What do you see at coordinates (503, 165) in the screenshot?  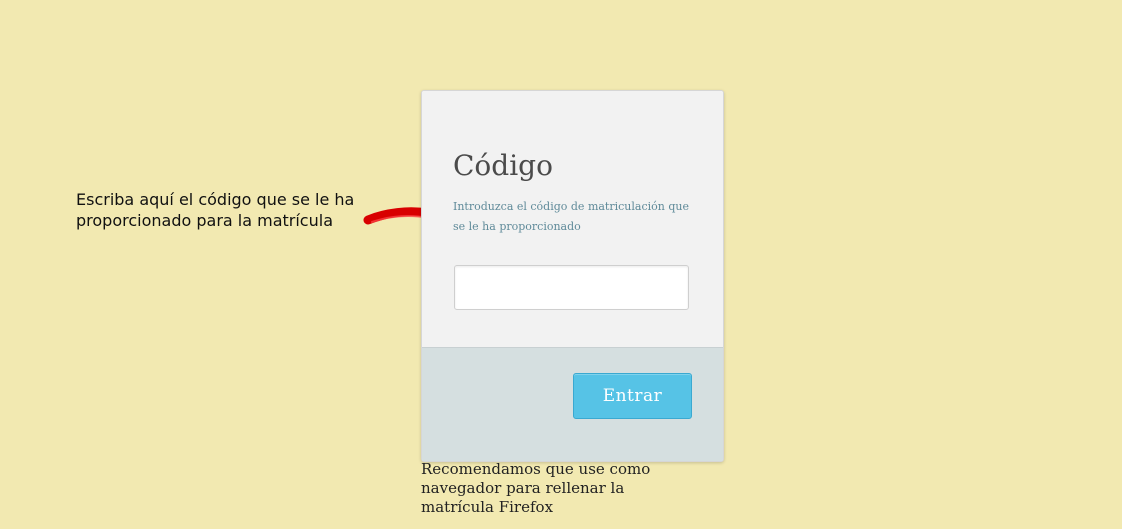 I see `form-title: Código` at bounding box center [503, 165].